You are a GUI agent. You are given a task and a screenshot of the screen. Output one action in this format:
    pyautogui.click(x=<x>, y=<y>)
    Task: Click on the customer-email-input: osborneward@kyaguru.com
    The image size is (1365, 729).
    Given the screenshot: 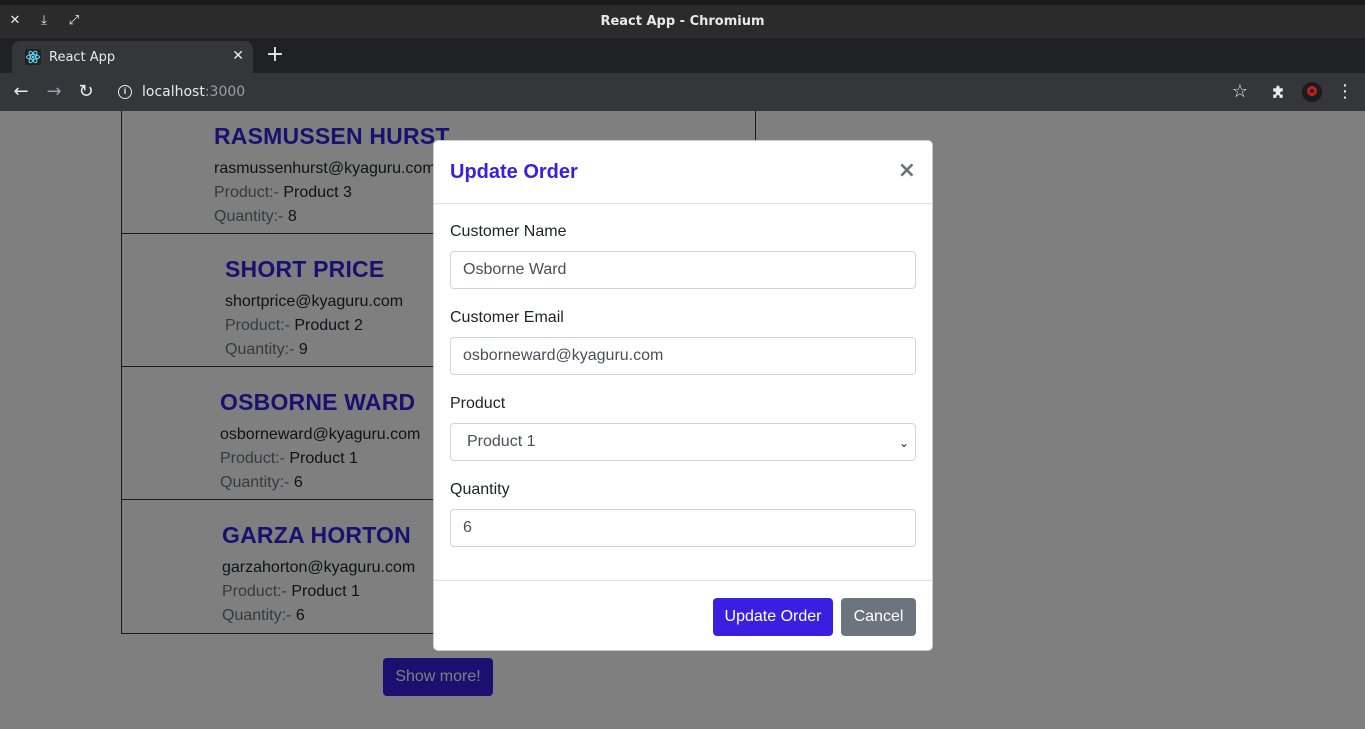 What is the action you would take?
    pyautogui.click(x=683, y=356)
    